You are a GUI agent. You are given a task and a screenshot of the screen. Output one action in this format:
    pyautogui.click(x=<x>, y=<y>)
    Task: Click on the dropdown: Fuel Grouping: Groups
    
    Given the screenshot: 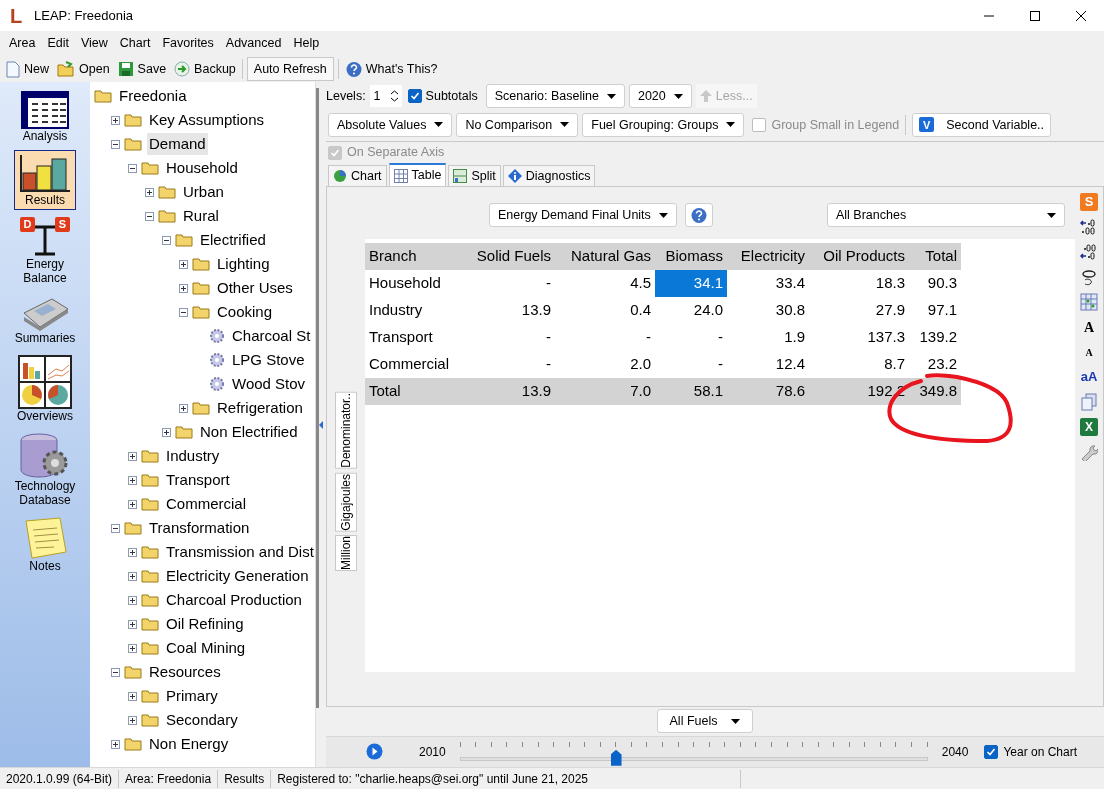 What is the action you would take?
    pyautogui.click(x=663, y=124)
    